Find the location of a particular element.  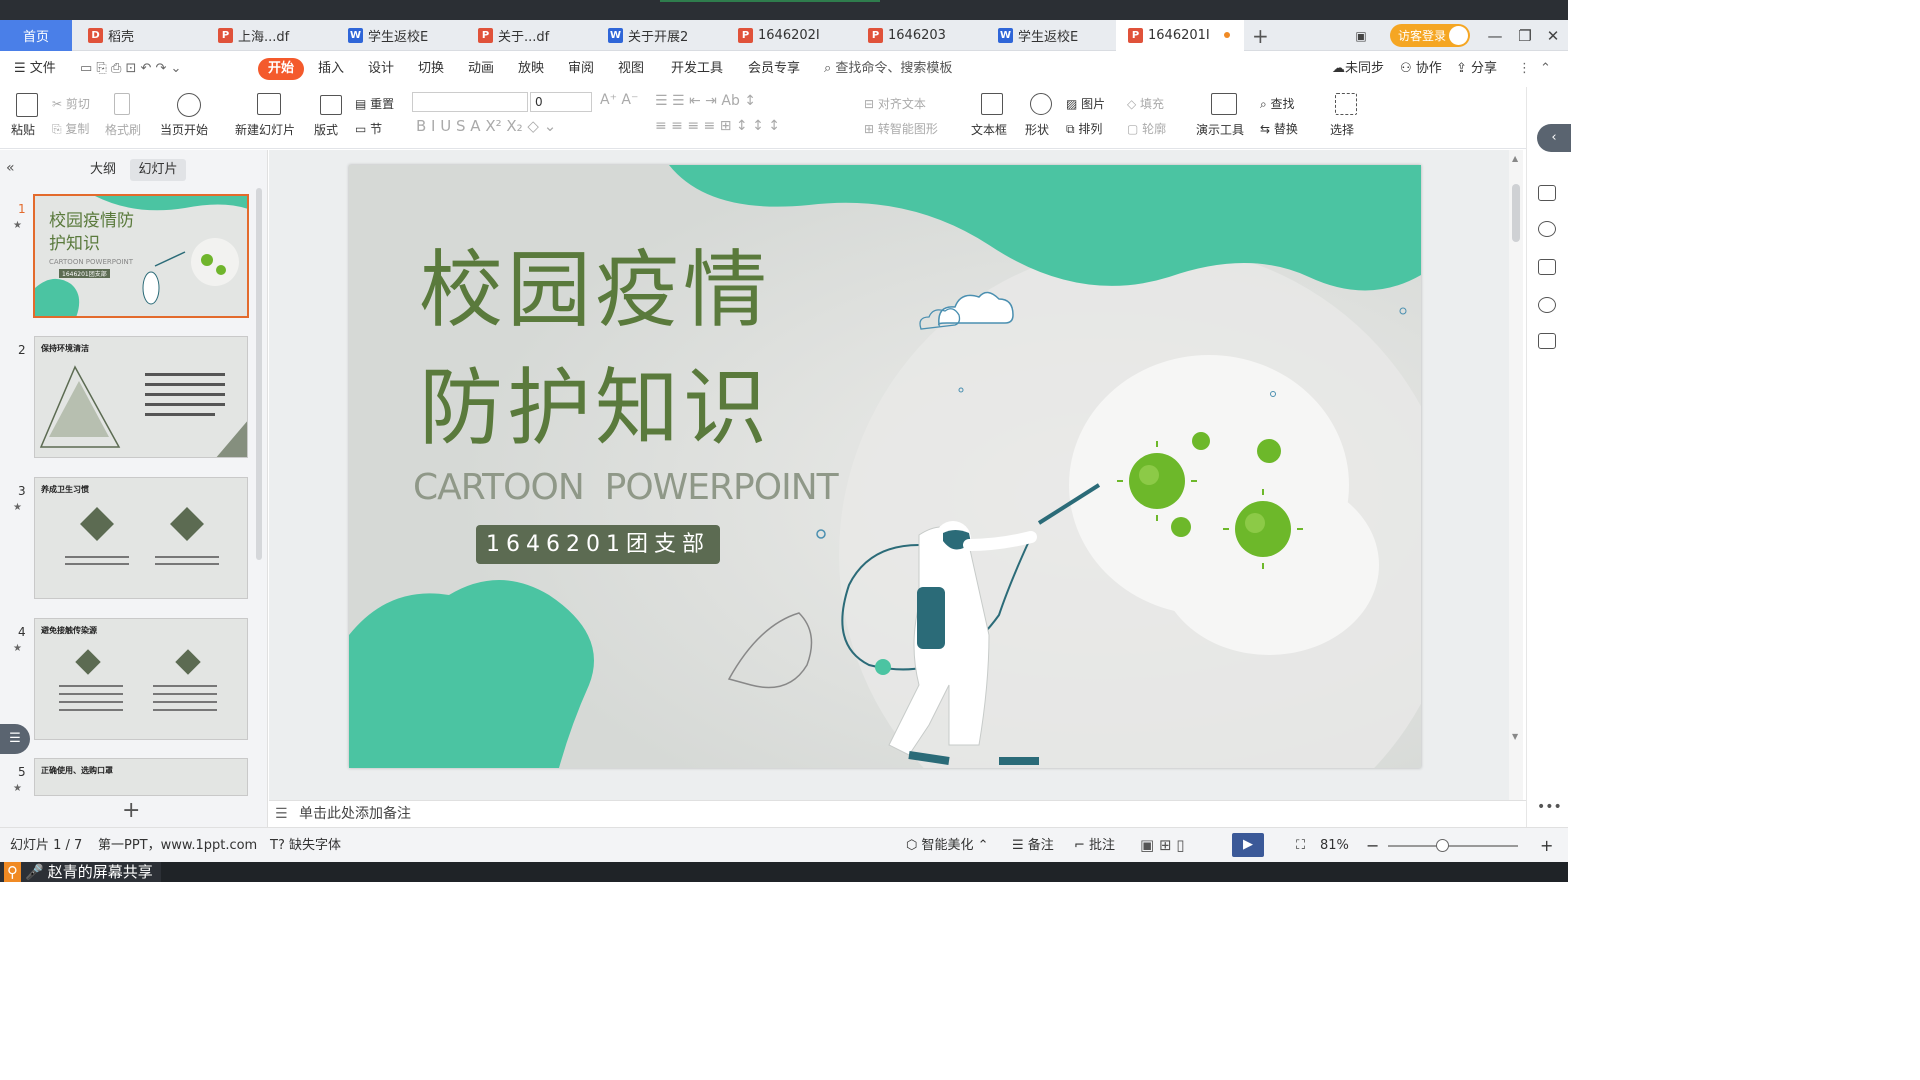

list-icons: ☰ ☰ ⇤ ⇥ Ab ↕ is located at coordinates (705, 101).